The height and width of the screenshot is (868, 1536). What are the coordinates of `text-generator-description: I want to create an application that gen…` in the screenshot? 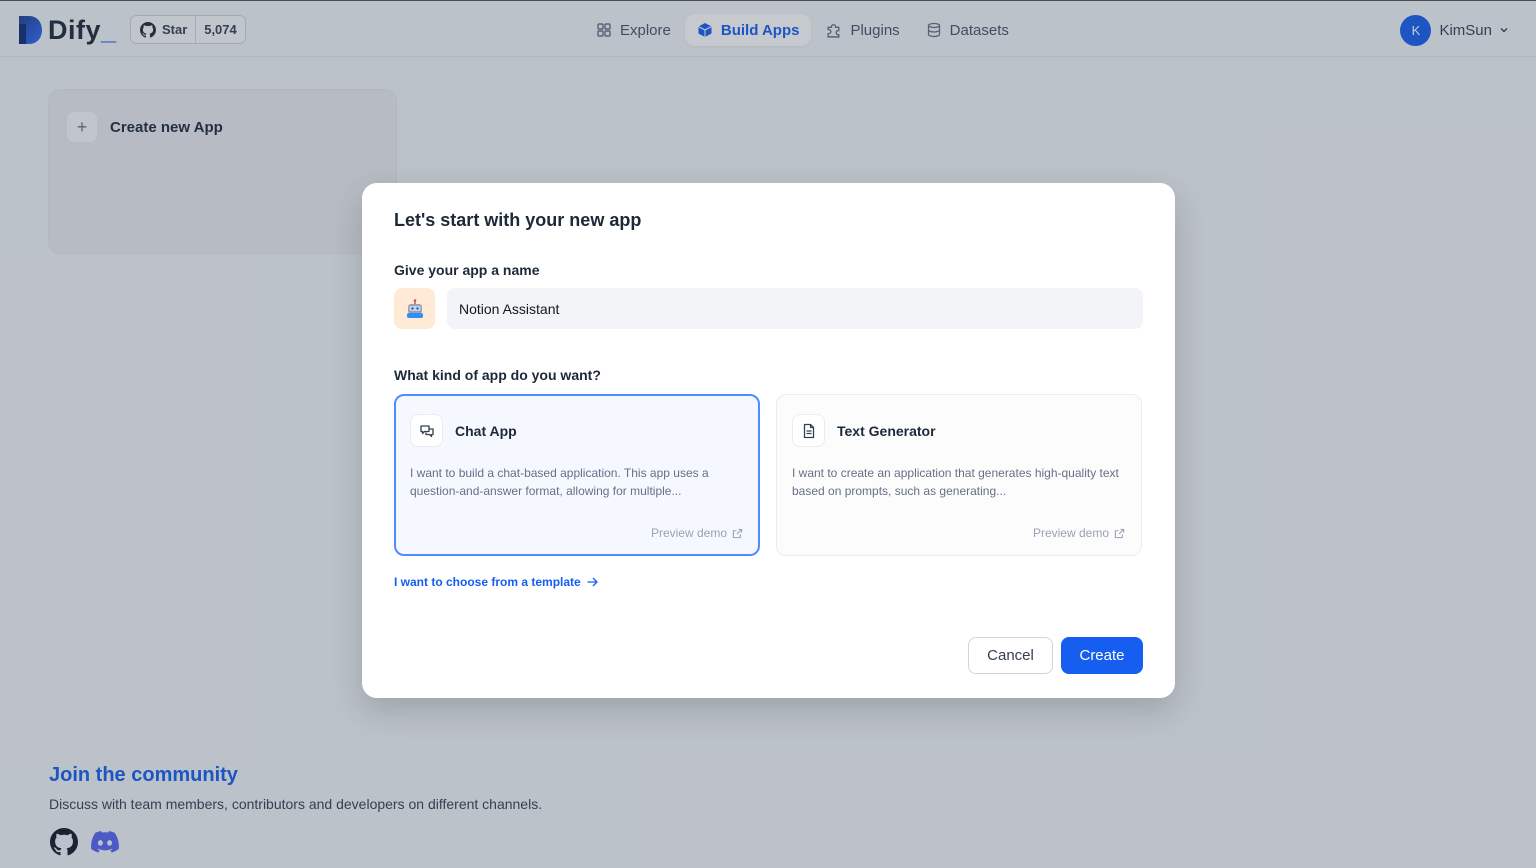 It's located at (955, 482).